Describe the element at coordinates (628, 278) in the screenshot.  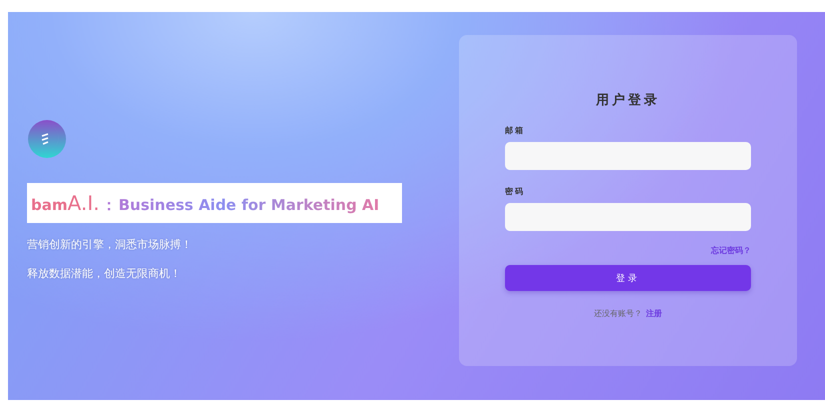
I see `login-button: 登录` at that location.